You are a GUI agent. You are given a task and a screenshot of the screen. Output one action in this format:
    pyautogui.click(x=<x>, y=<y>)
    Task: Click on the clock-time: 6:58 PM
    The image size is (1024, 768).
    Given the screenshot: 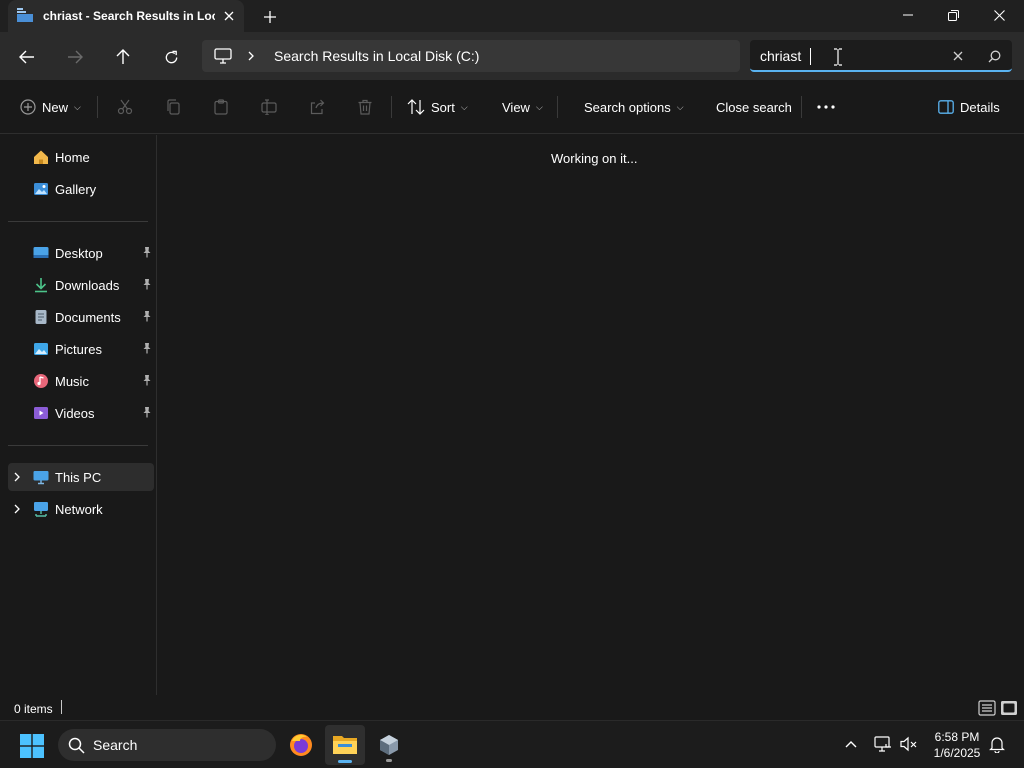 What is the action you would take?
    pyautogui.click(x=957, y=737)
    